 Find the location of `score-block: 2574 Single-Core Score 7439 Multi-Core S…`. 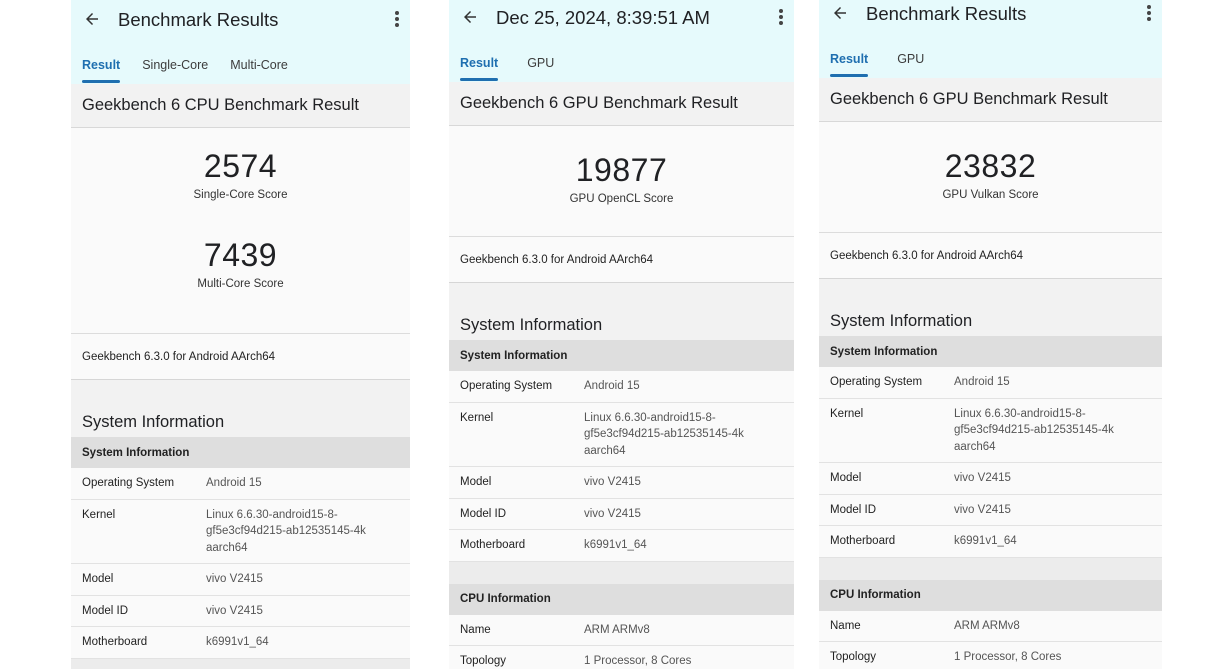

score-block: 2574 Single-Core Score 7439 Multi-Core S… is located at coordinates (240, 231).